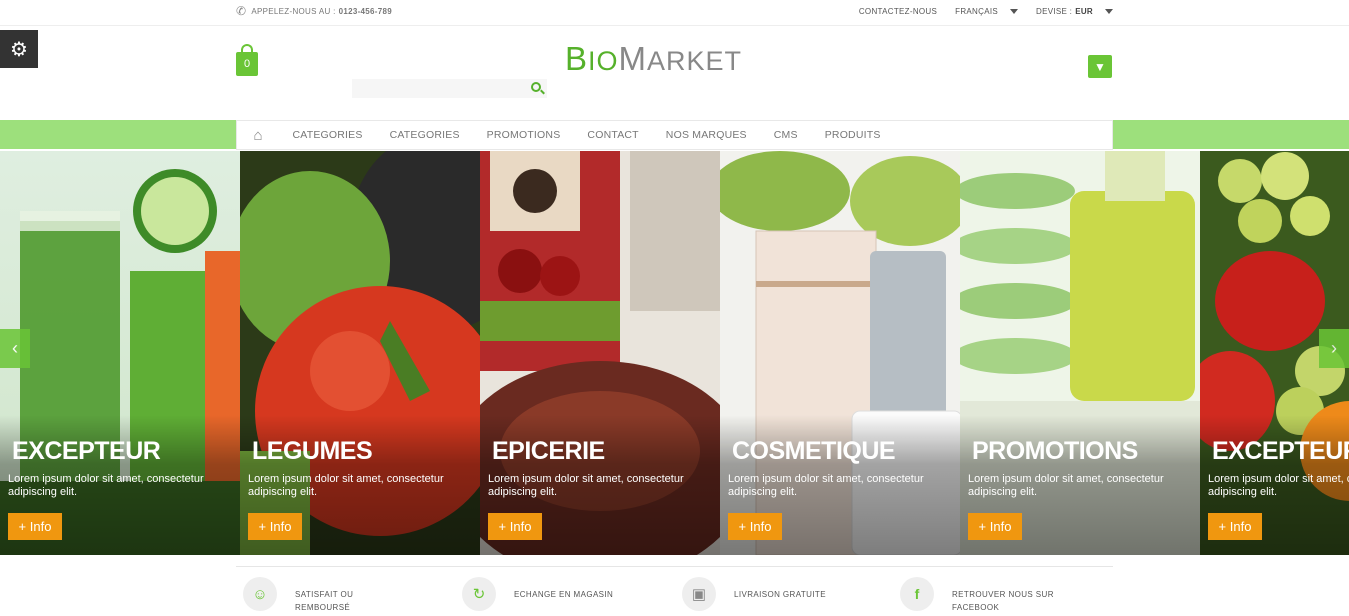 The width and height of the screenshot is (1349, 616). I want to click on cart-count: 0, so click(247, 64).